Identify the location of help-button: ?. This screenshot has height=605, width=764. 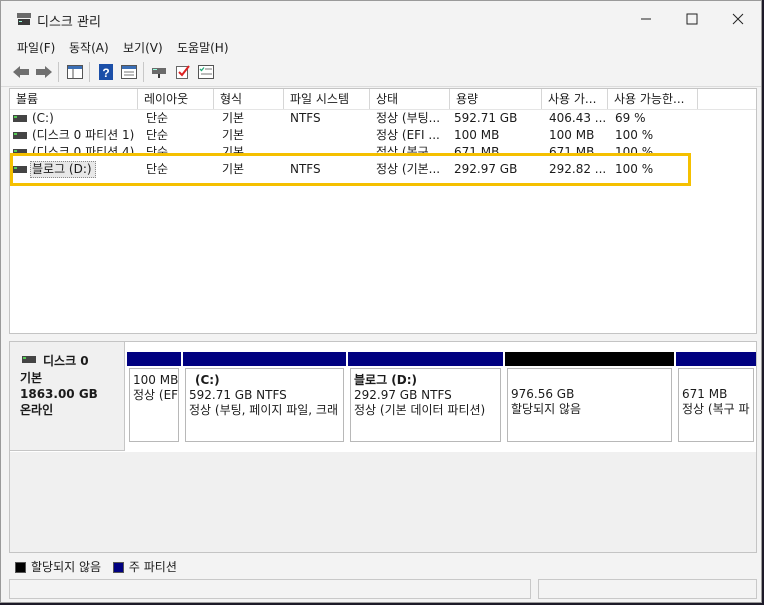
(106, 72).